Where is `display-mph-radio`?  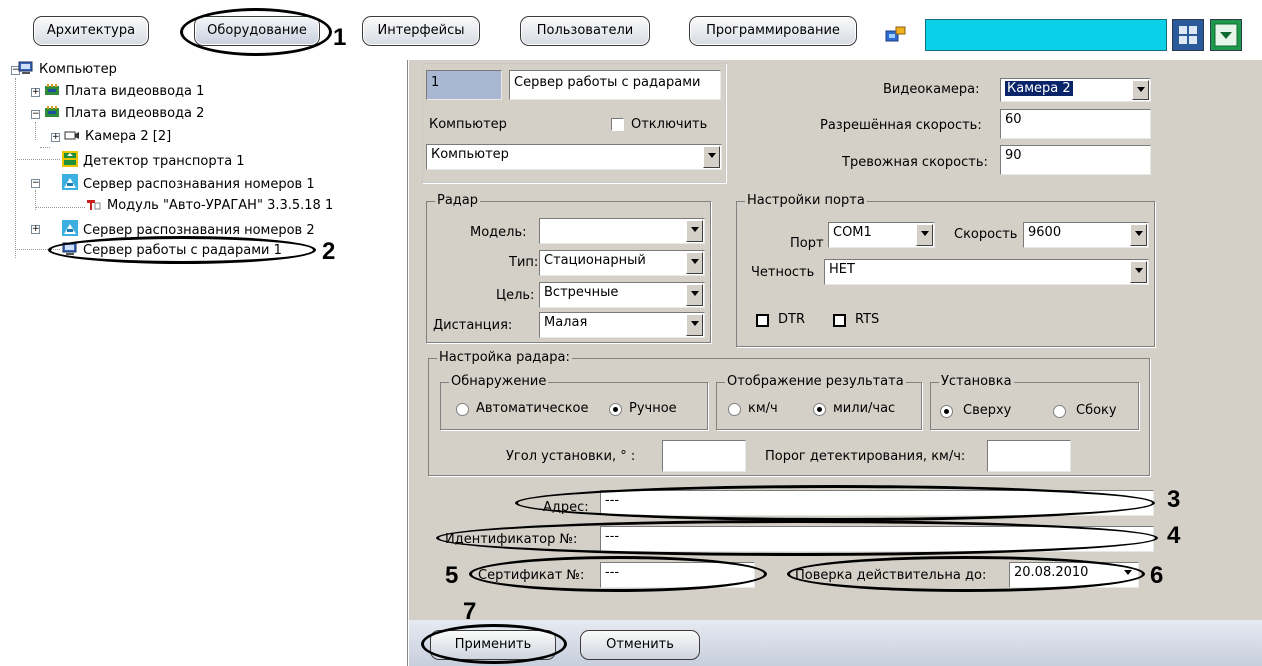 display-mph-radio is located at coordinates (819, 409).